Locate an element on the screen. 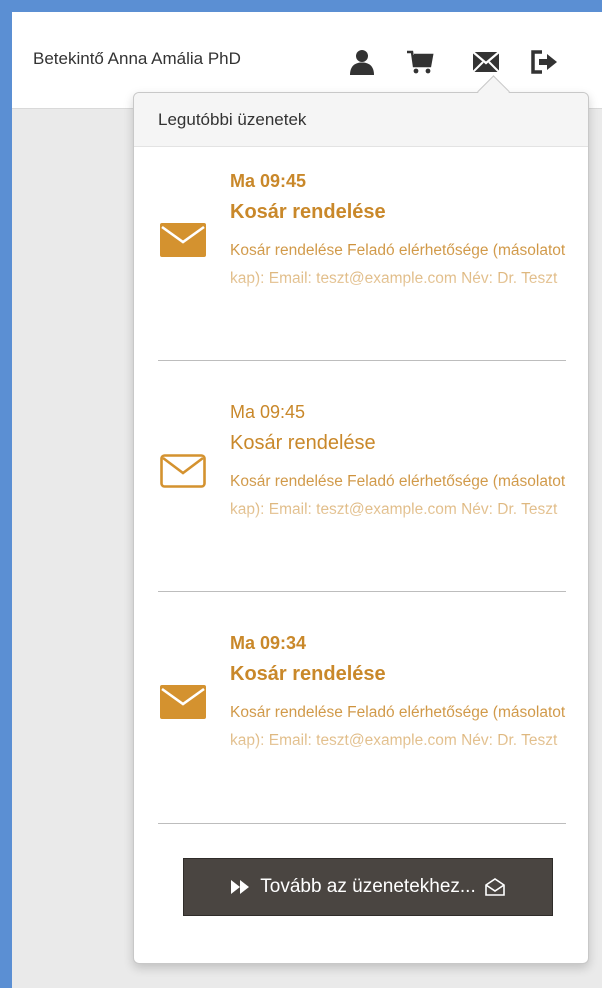 The height and width of the screenshot is (988, 602). dropdown-header: Legutóbbi üzenetek is located at coordinates (361, 120).